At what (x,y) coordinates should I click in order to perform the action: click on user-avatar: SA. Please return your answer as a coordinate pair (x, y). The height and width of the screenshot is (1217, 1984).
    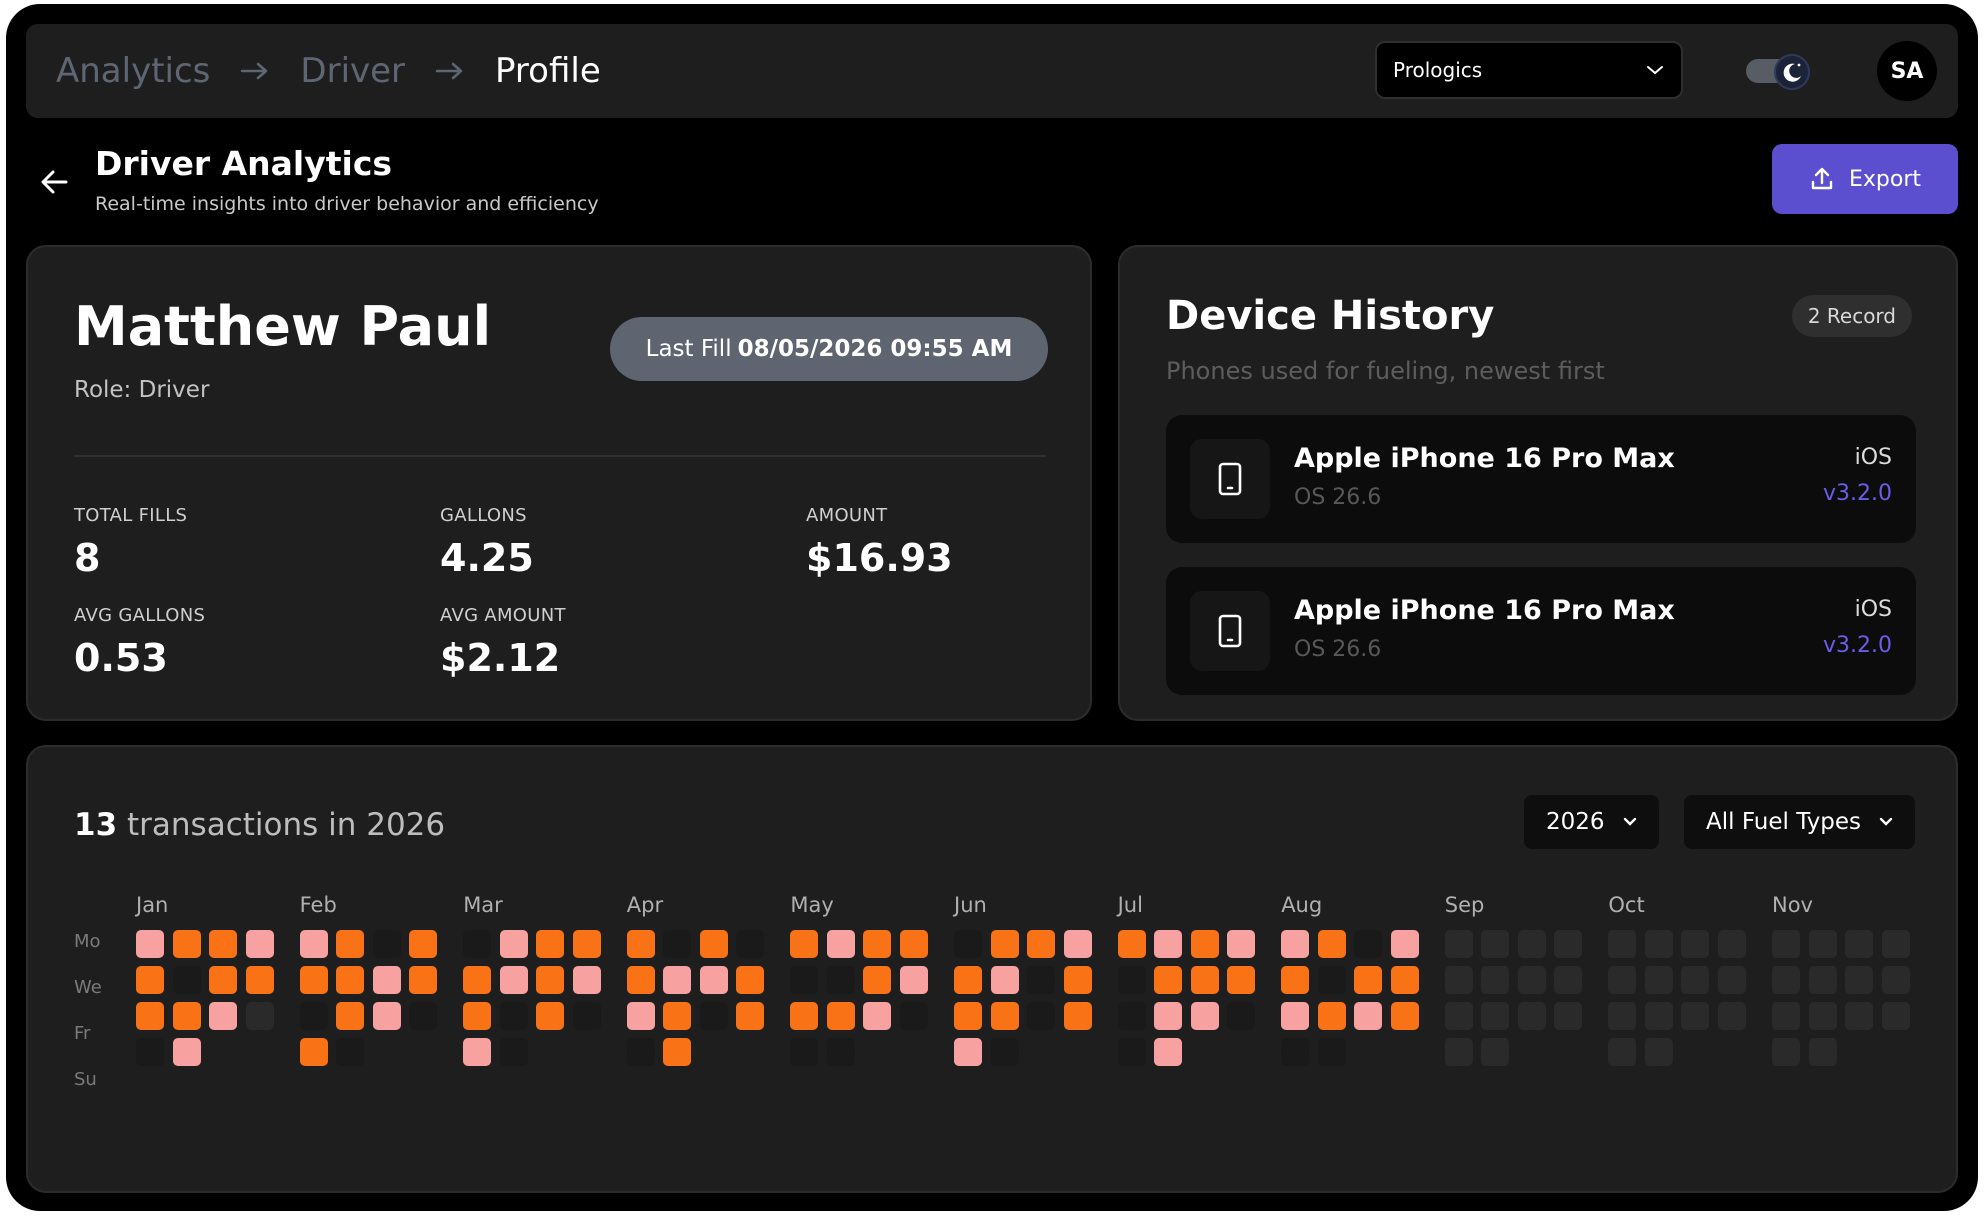
    Looking at the image, I should click on (1907, 71).